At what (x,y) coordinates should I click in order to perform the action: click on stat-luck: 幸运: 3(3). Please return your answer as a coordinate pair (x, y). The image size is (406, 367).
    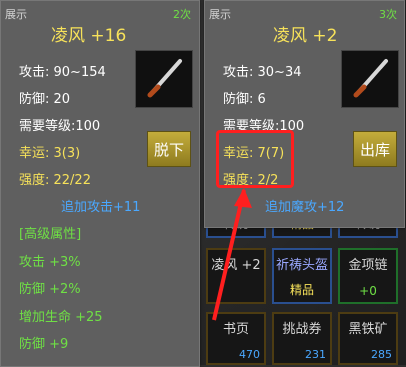
    Looking at the image, I should click on (50, 153).